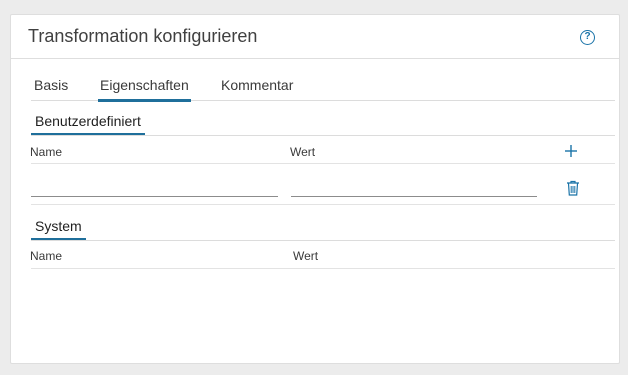 The image size is (628, 375). What do you see at coordinates (587, 37) in the screenshot?
I see `help-icon: ?` at bounding box center [587, 37].